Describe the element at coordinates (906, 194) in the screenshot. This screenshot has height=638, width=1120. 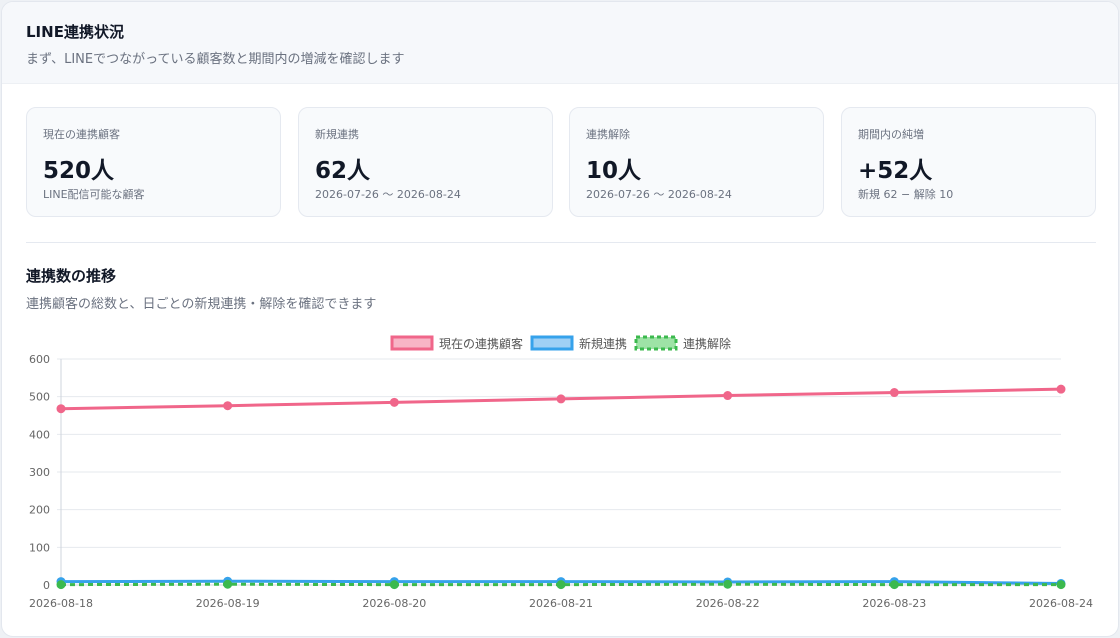
I see `stat-sub: 新規 62 − 解除 10` at that location.